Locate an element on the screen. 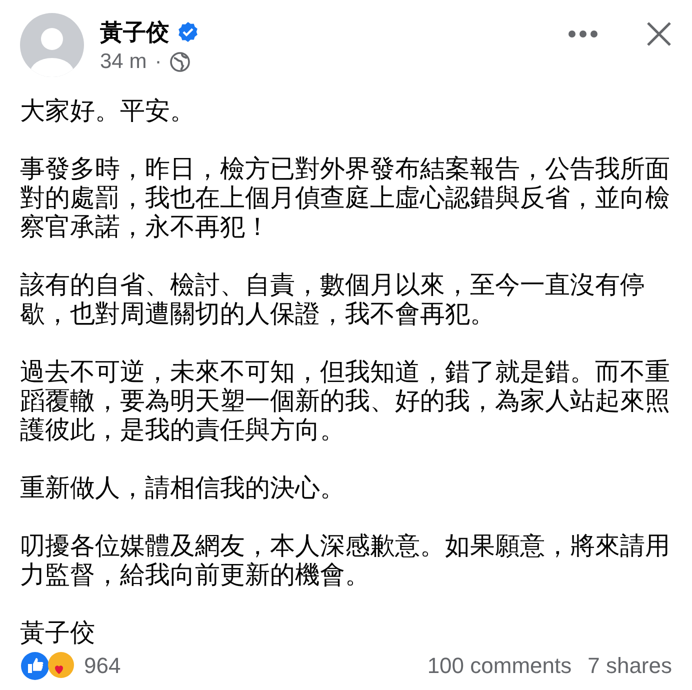  paragraph: 該有的自省、檢討、自責，數個月以來，至今一直沒有停歇，也對周遭關切的人保證，我不會再犯。 is located at coordinates (333, 299).